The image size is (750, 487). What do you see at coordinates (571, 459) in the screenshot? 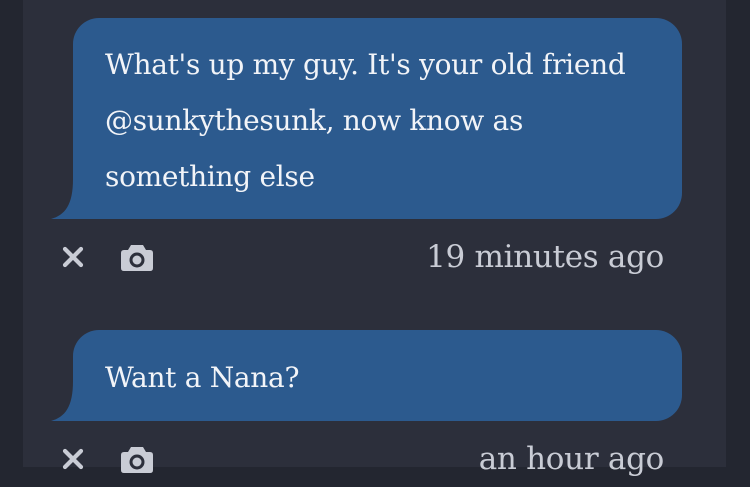
I see `timestamp: an hour ago` at bounding box center [571, 459].